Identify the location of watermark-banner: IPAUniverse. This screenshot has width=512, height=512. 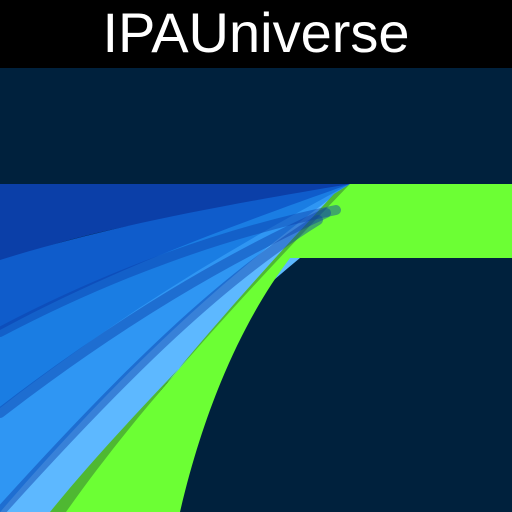
(256, 34).